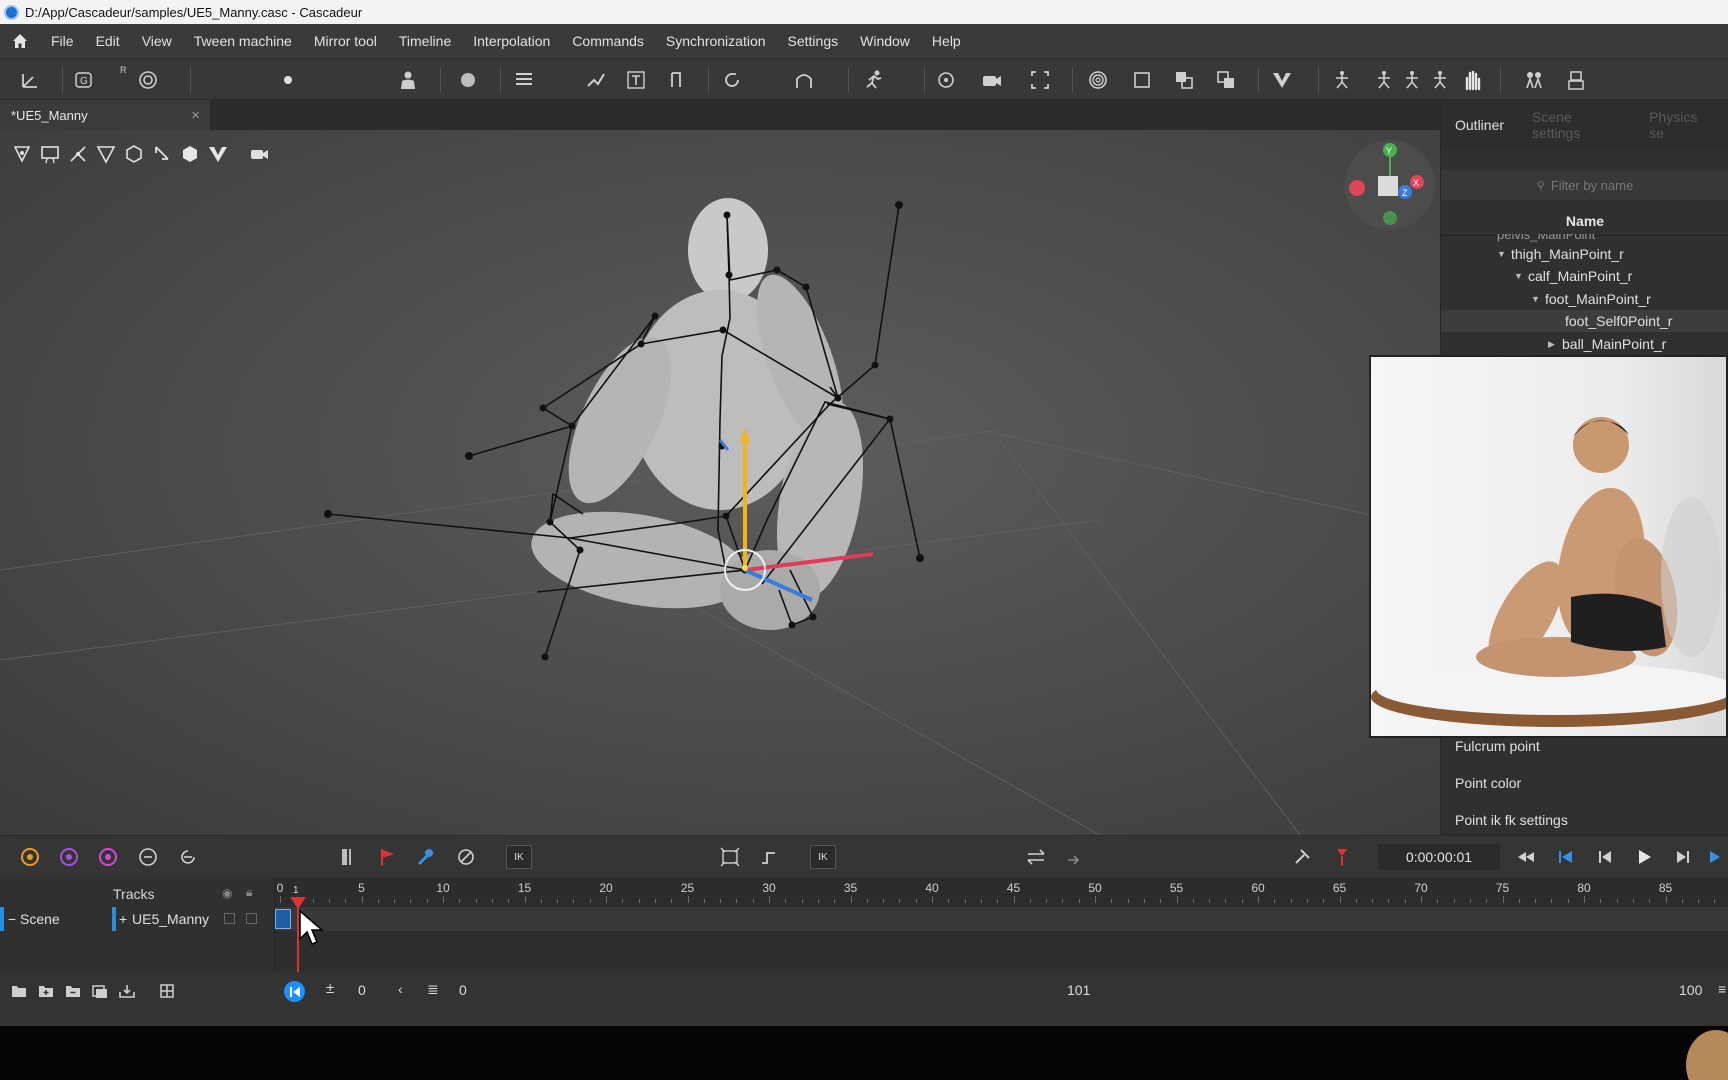 The image size is (1728, 1080). I want to click on frame-icon, so click(1040, 80).